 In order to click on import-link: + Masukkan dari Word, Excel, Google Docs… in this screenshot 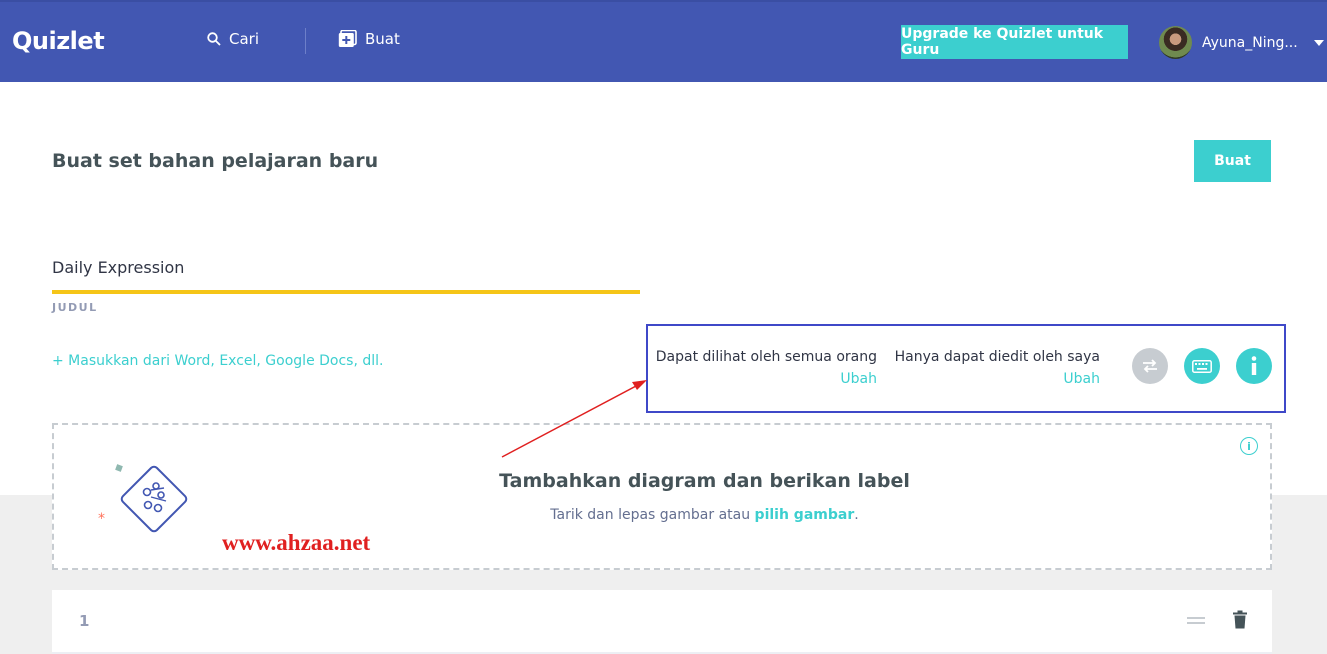, I will do `click(217, 361)`.